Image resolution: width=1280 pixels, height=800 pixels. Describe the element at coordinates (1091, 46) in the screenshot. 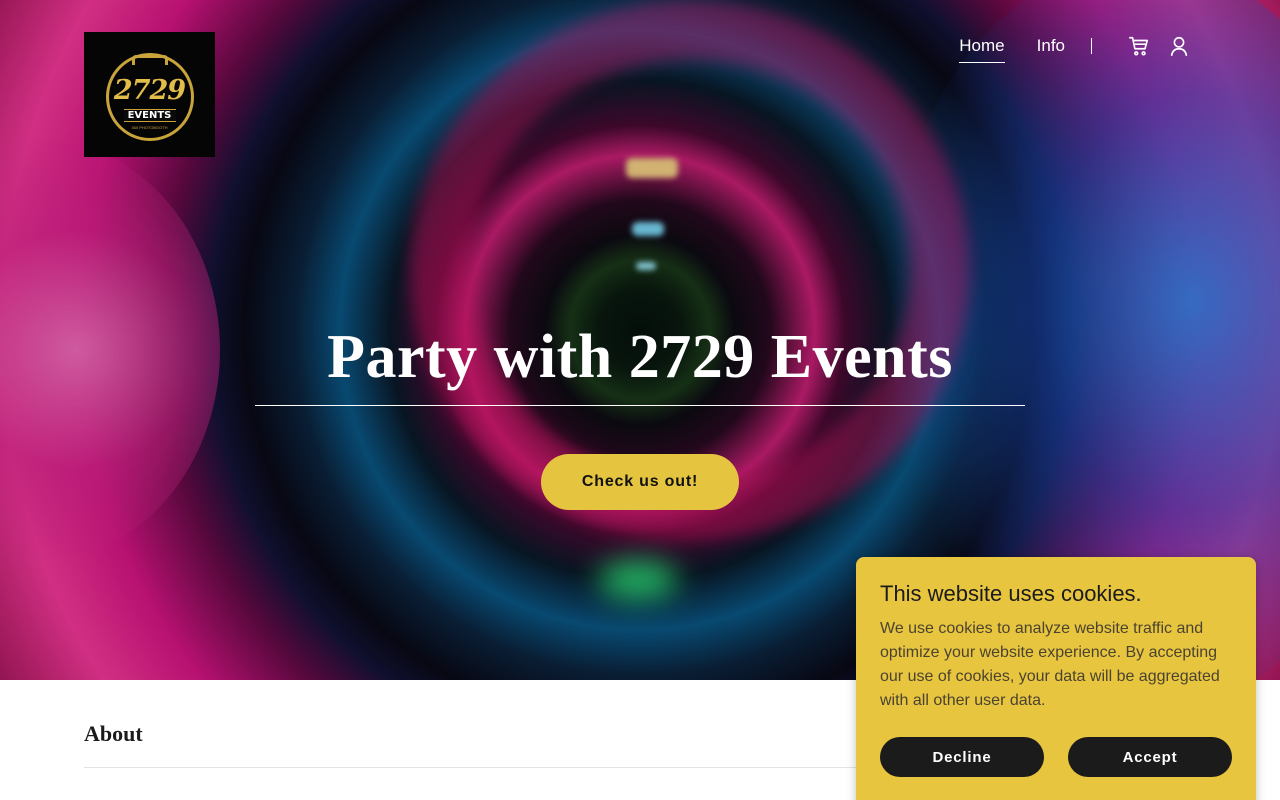

I see `nav-divider` at that location.